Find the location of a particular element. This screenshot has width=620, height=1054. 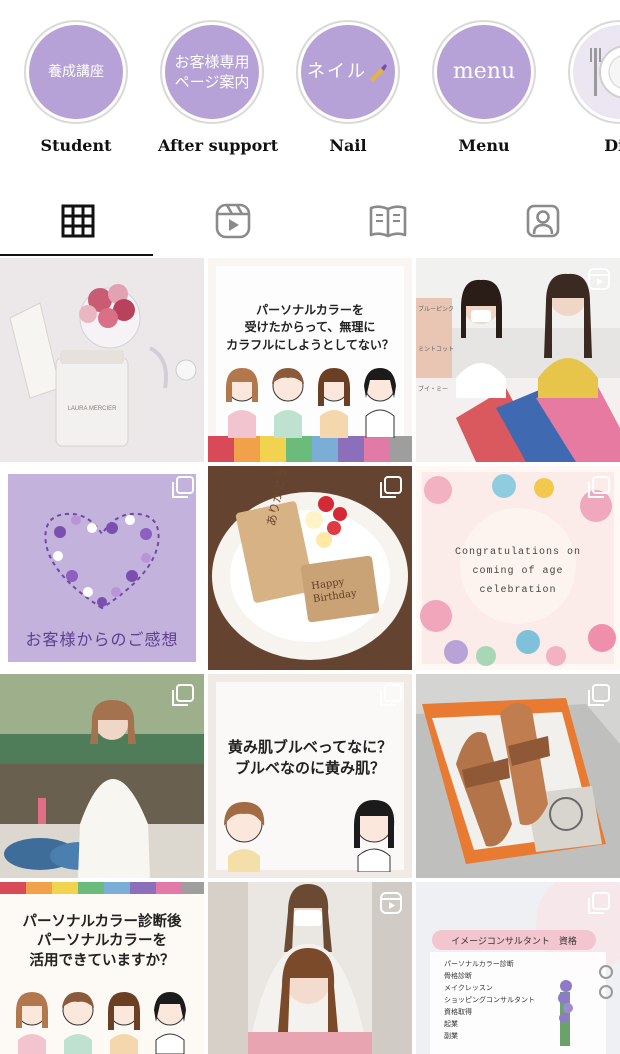

post-3: ブルーピンク ミントコット ブイ・ミー is located at coordinates (518, 360).